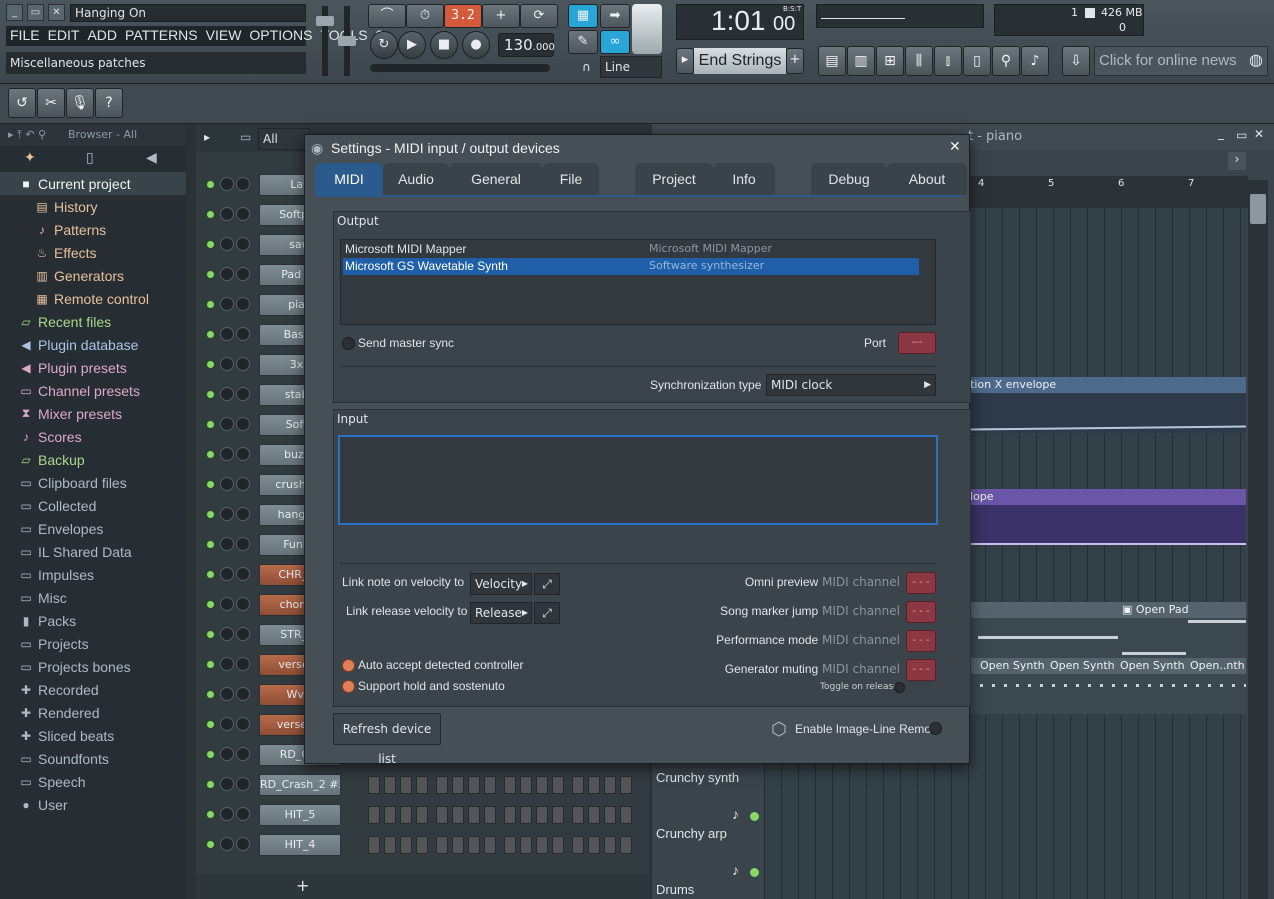 The image size is (1274, 899). I want to click on pitch-handle, so click(347, 41).